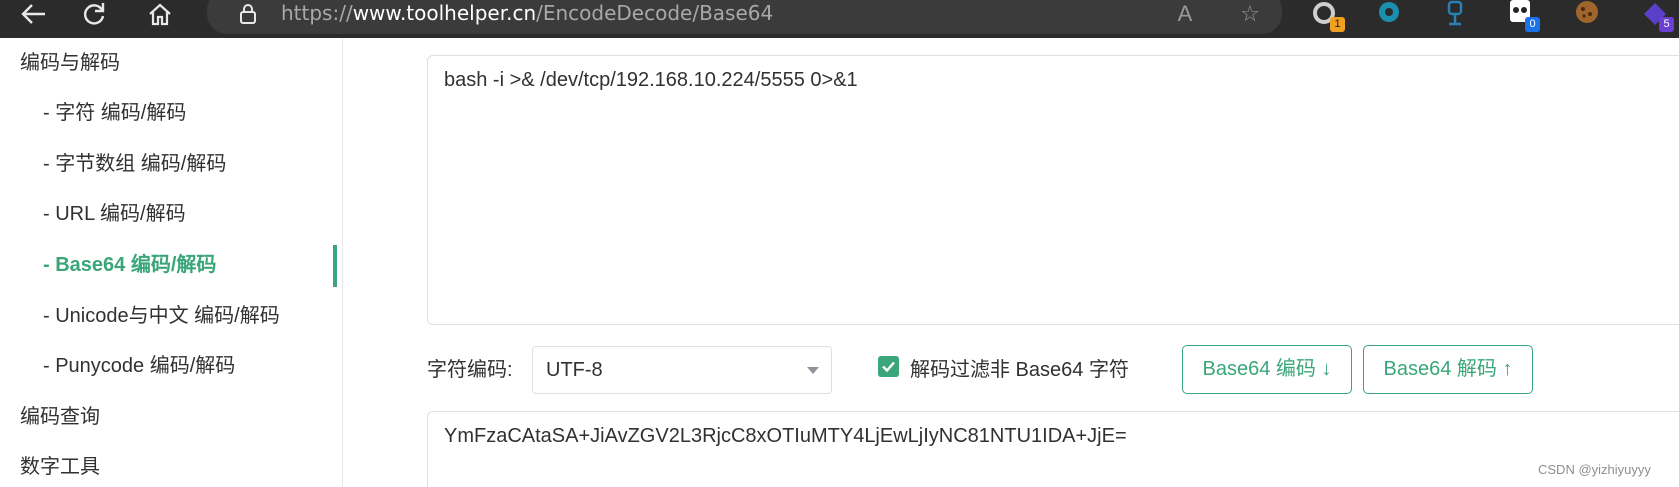 This screenshot has height=487, width=1679. What do you see at coordinates (1328, 16) in the screenshot?
I see `extension-1-icon: 1` at bounding box center [1328, 16].